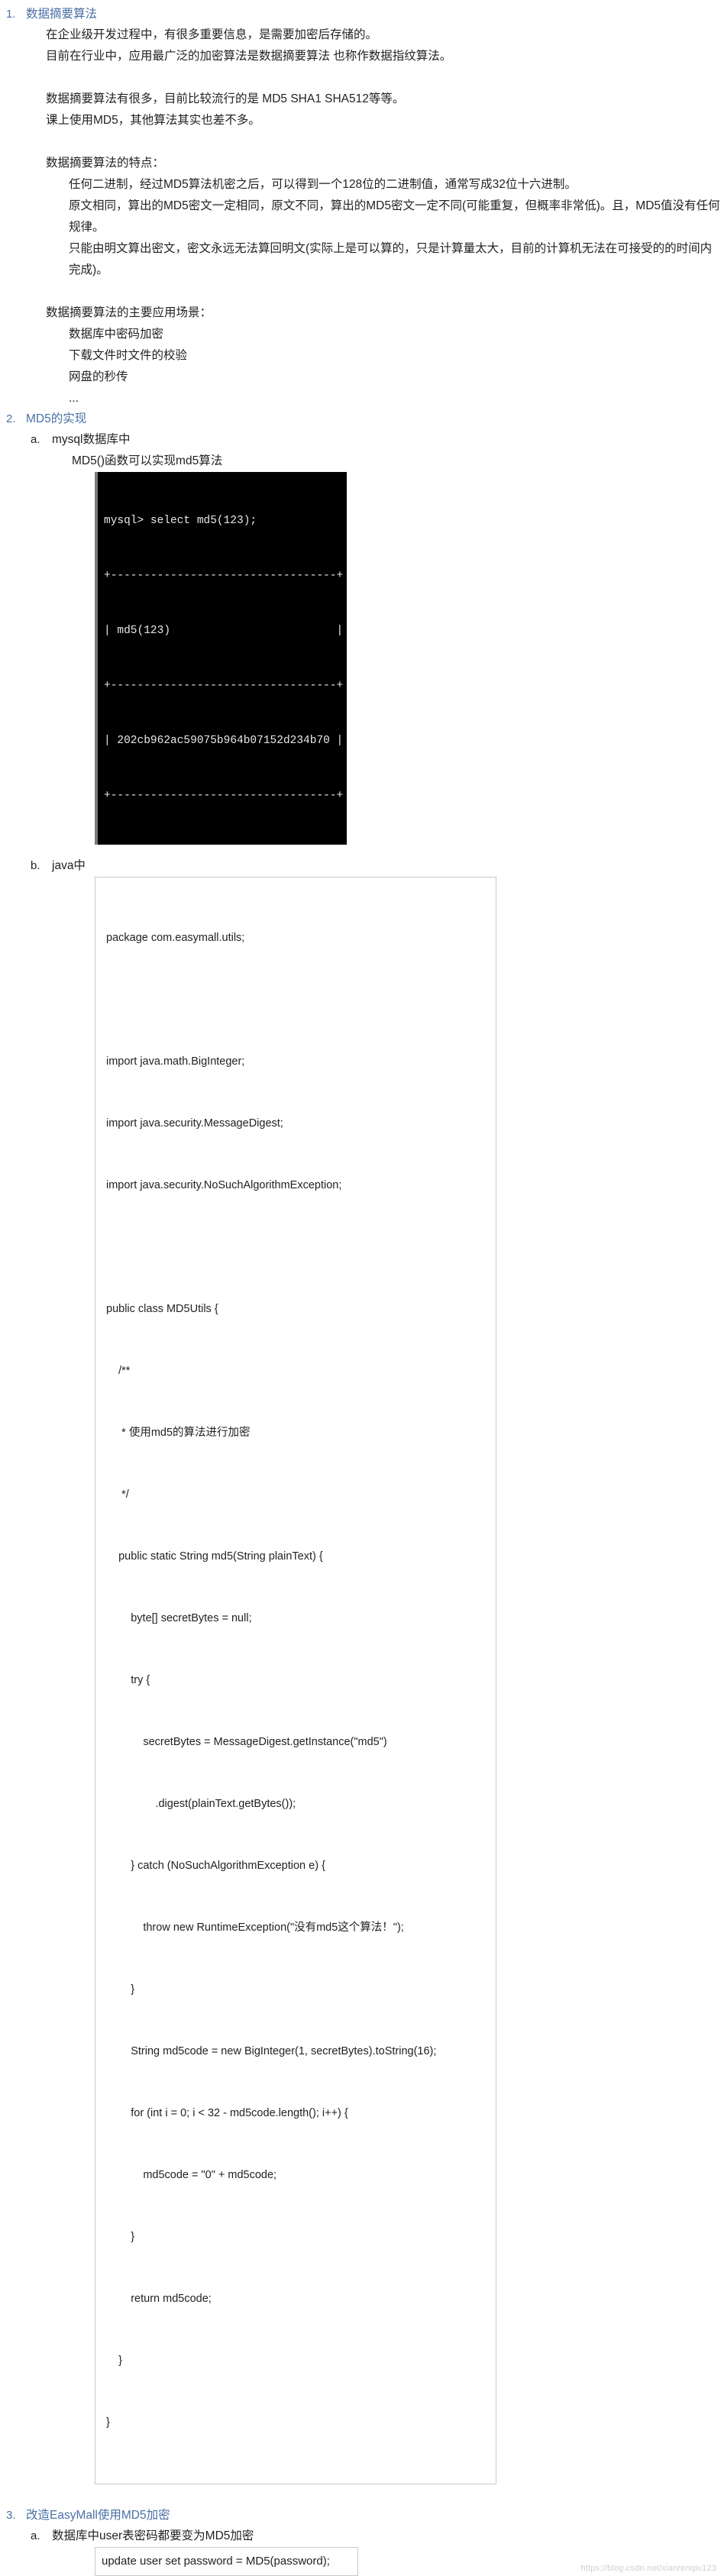  What do you see at coordinates (224, 741) in the screenshot?
I see `terminal-line: | 202cb962ac59075b964b07152d234b70 |` at bounding box center [224, 741].